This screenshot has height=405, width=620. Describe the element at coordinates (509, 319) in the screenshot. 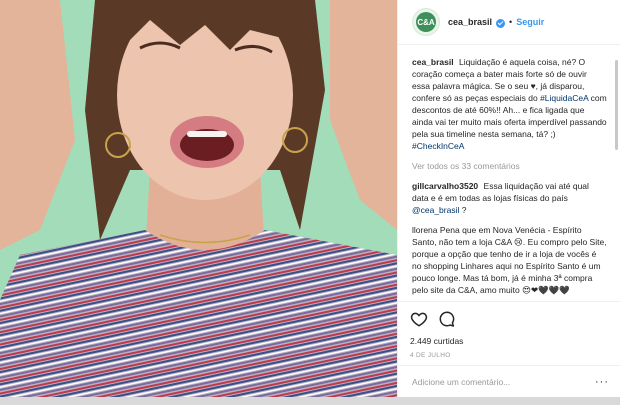

I see `action-icons` at that location.